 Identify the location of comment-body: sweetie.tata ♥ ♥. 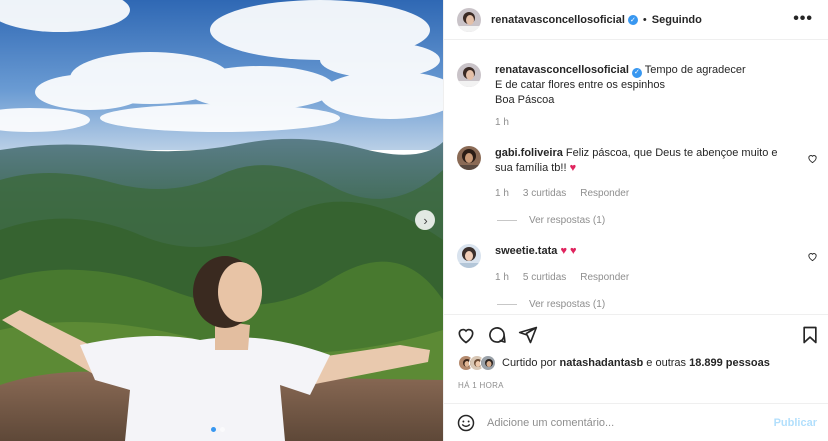
(645, 251).